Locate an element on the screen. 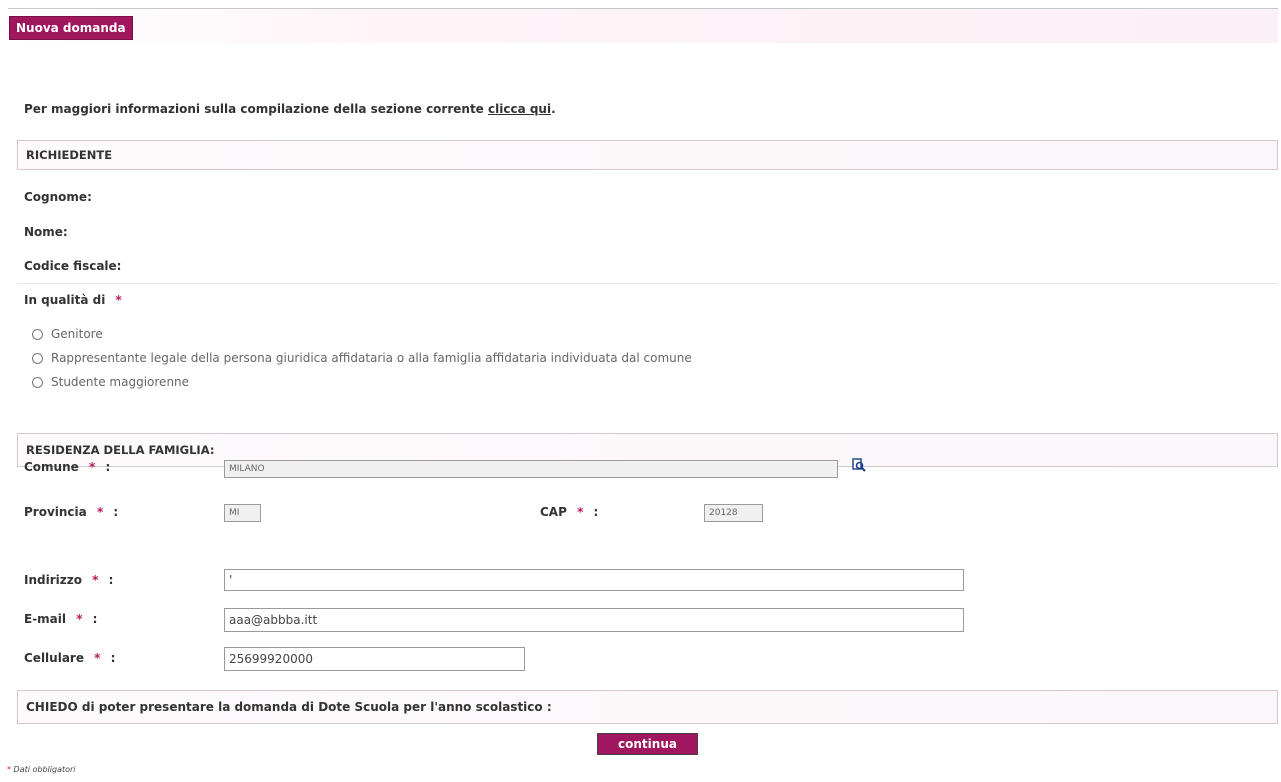  continua-button: continua is located at coordinates (647, 744).